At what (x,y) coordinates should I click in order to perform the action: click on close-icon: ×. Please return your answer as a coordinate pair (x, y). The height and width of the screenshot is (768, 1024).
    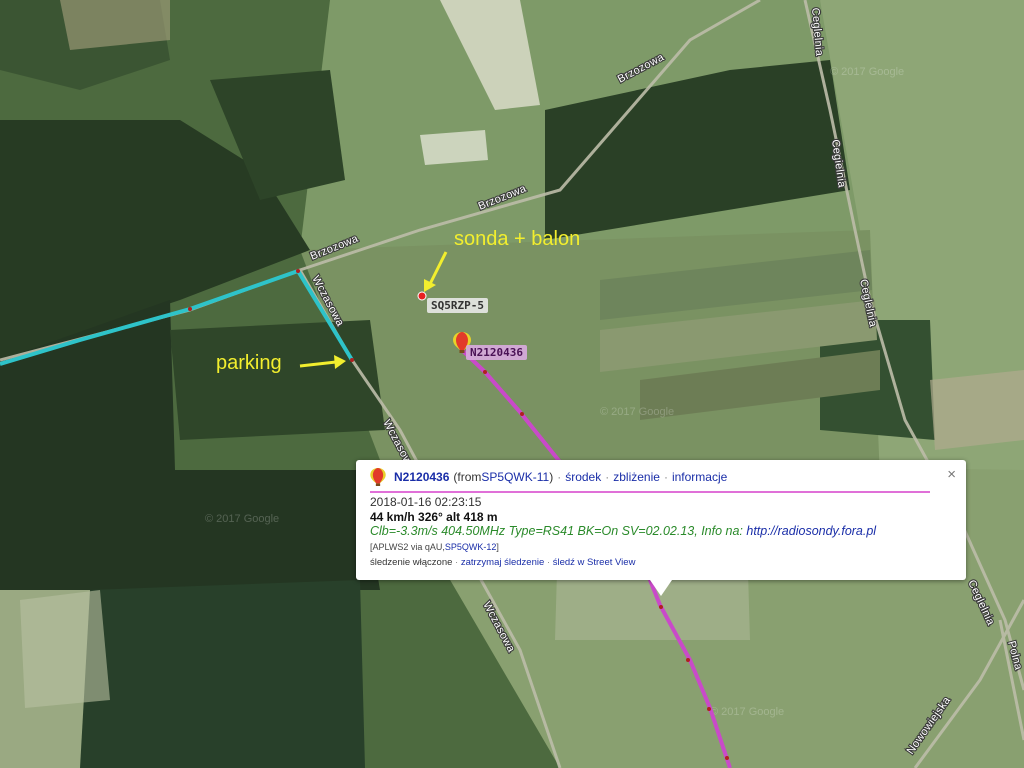
    Looking at the image, I should click on (951, 474).